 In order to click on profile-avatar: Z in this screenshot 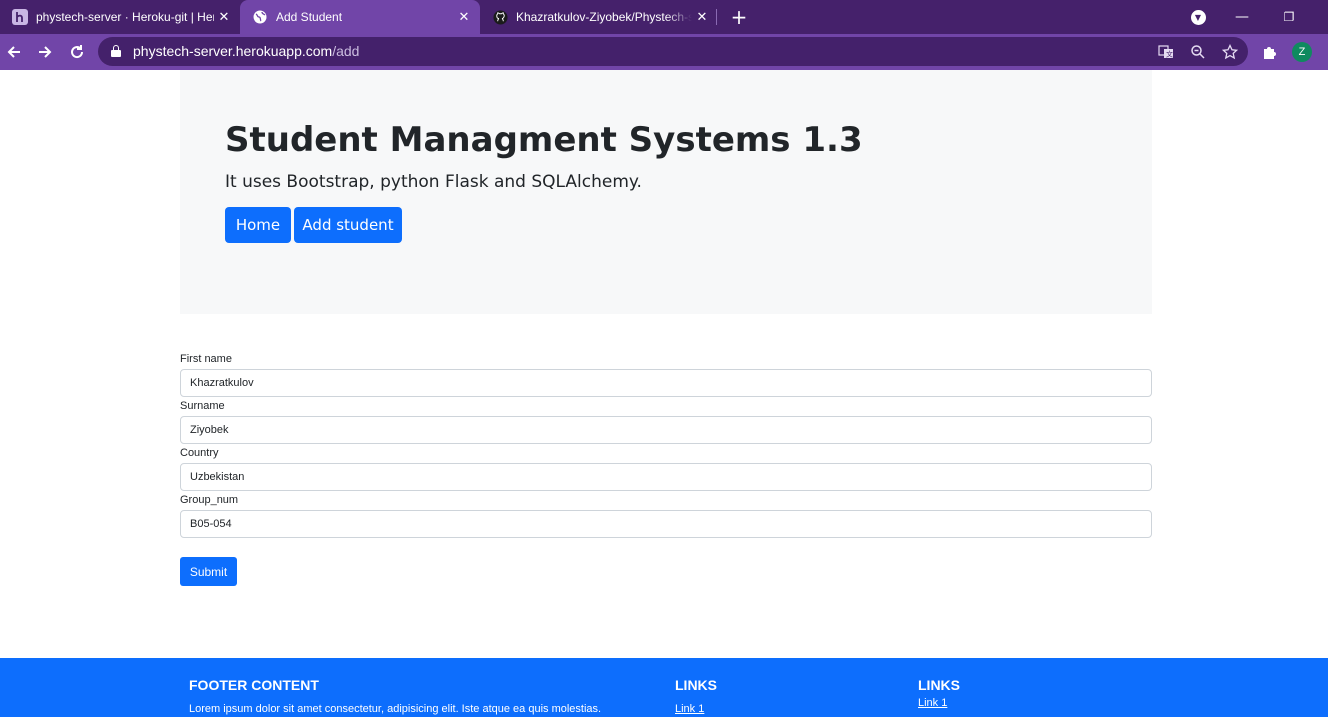, I will do `click(1302, 52)`.